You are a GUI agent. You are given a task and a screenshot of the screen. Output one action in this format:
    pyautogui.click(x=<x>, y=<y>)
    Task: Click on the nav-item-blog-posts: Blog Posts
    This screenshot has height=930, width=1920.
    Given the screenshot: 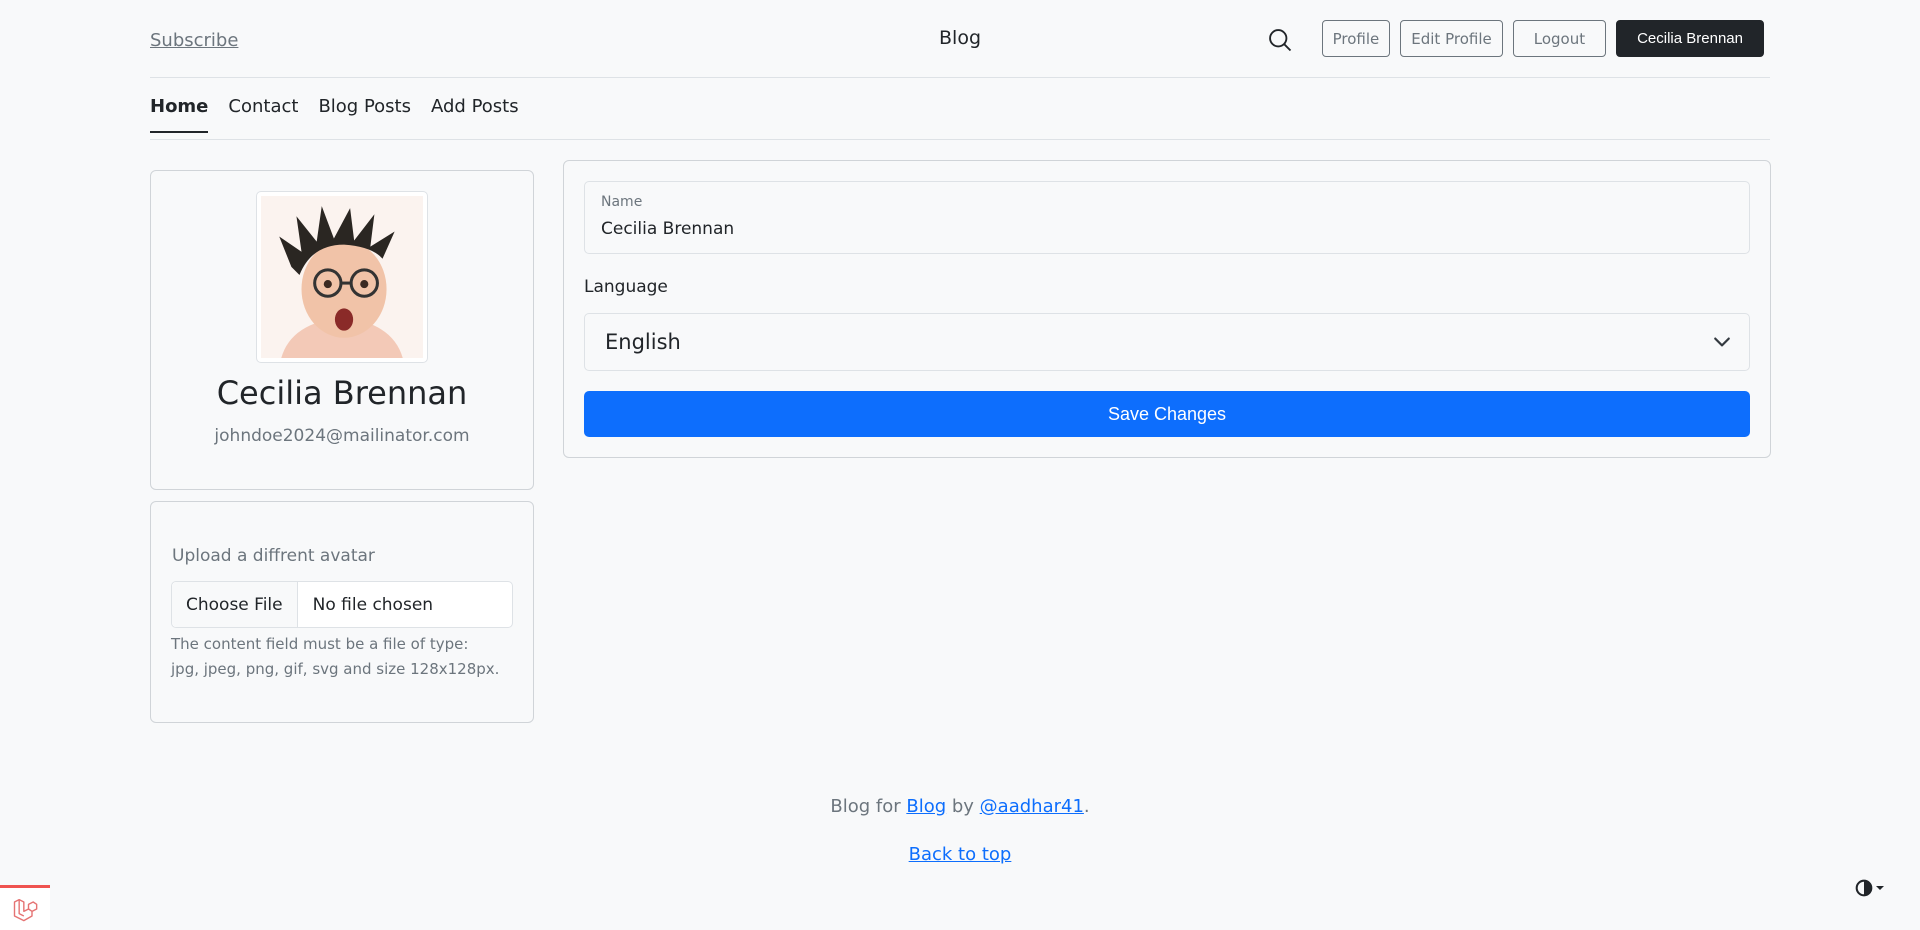 What is the action you would take?
    pyautogui.click(x=364, y=108)
    